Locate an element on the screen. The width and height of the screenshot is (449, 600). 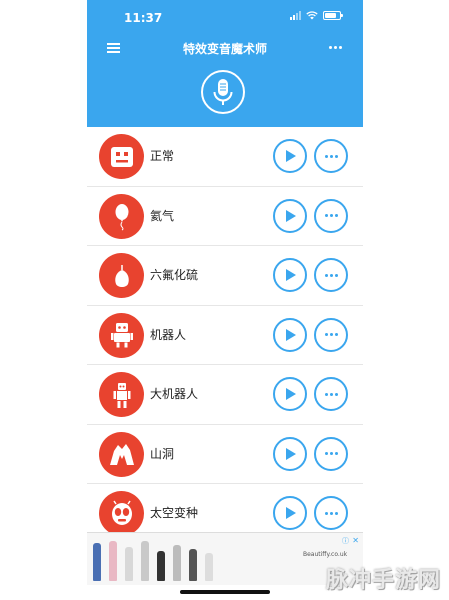
list-item: 大机器人 is located at coordinates (225, 395).